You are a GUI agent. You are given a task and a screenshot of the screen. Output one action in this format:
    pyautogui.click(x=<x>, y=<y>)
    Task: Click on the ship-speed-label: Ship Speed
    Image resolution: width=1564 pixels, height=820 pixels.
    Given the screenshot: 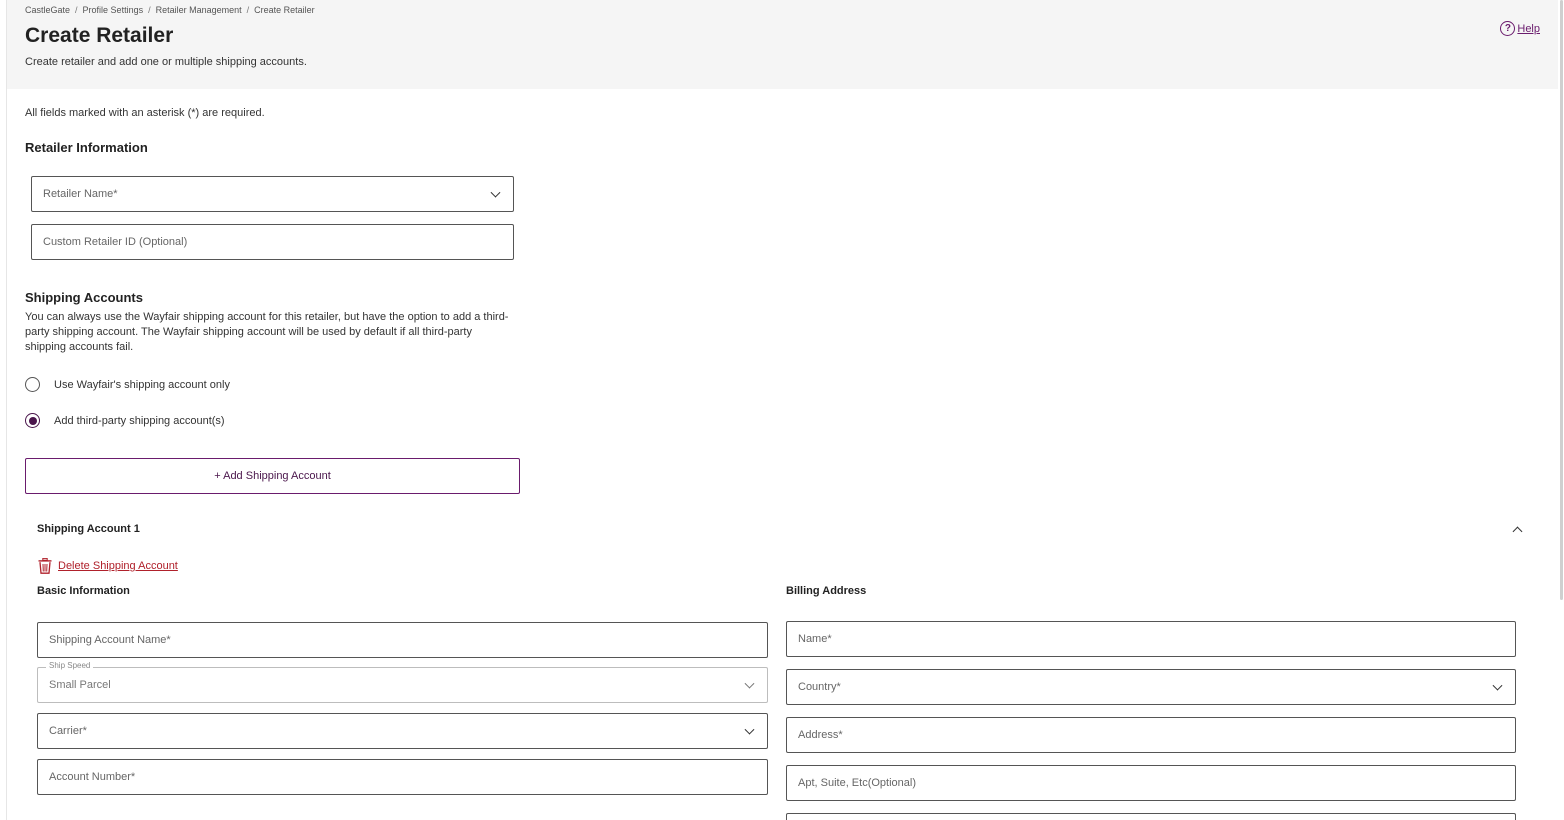 What is the action you would take?
    pyautogui.click(x=70, y=665)
    